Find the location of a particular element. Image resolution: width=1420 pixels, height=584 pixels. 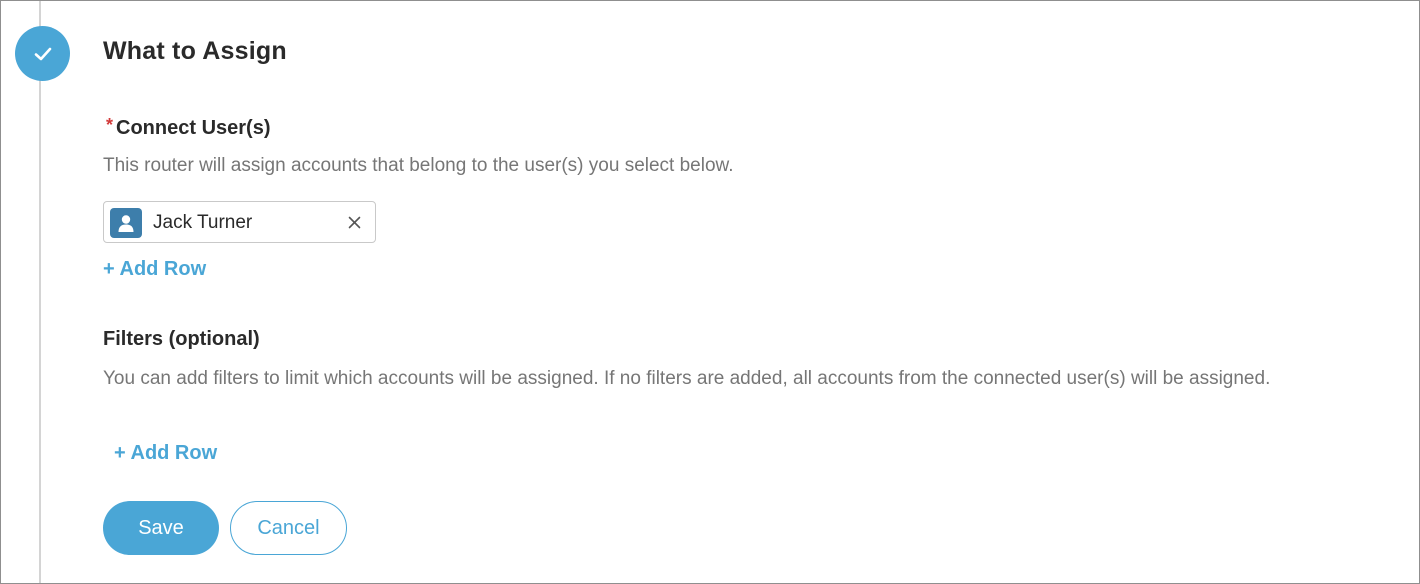

step-title: What to Assign is located at coordinates (195, 51).